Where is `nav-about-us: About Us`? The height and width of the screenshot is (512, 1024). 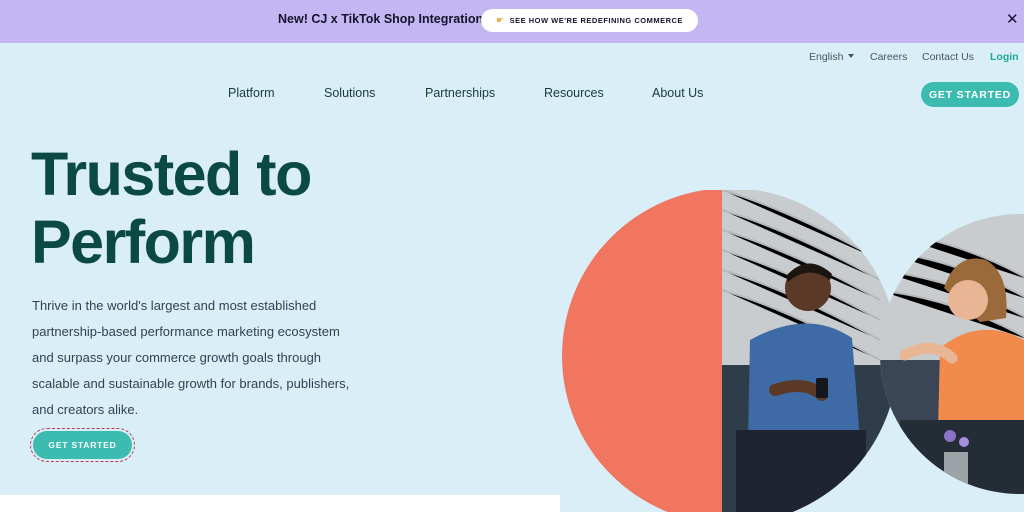 nav-about-us: About Us is located at coordinates (677, 93).